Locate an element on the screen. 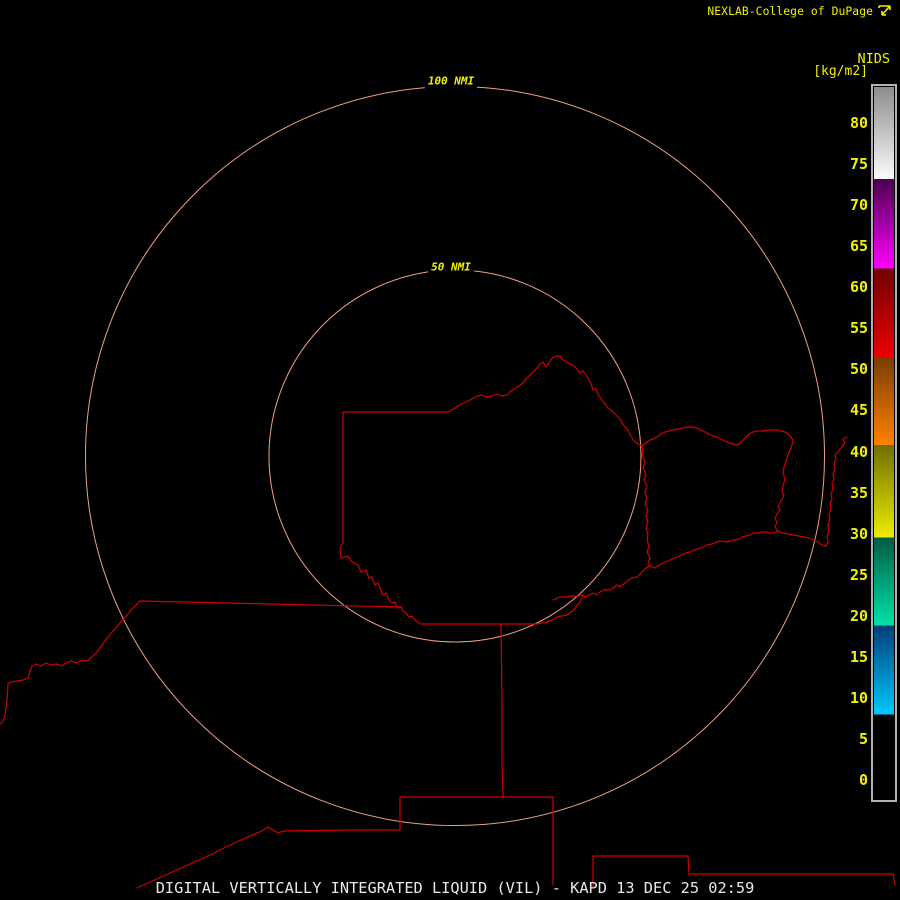 The image size is (900, 900). colorbar-tick: 60 is located at coordinates (858, 287).